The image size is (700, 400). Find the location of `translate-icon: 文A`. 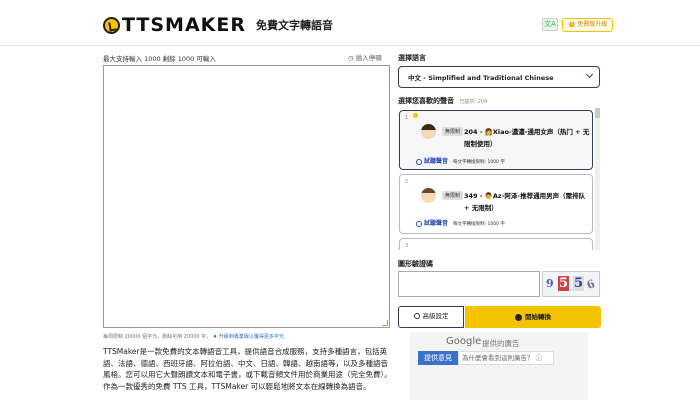

translate-icon: 文A is located at coordinates (550, 24).